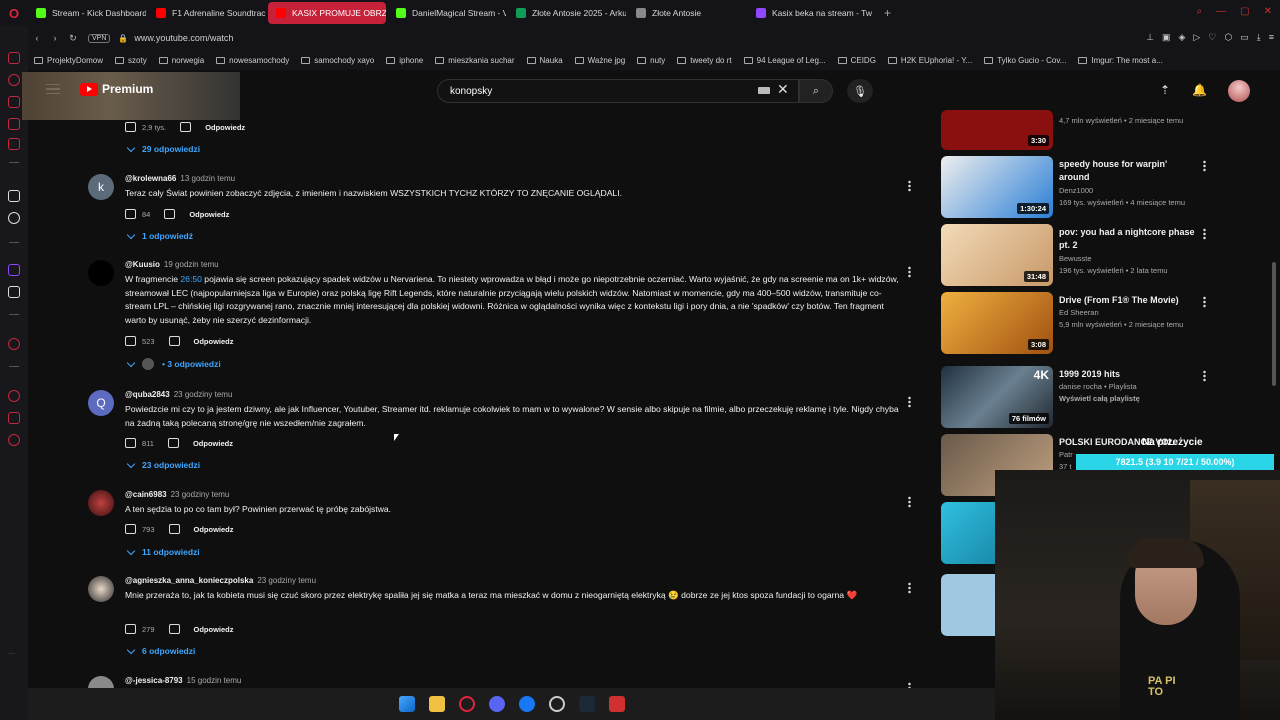 Image resolution: width=1280 pixels, height=720 pixels. Describe the element at coordinates (1212, 37) in the screenshot. I see `heart-icon: ♡` at that location.